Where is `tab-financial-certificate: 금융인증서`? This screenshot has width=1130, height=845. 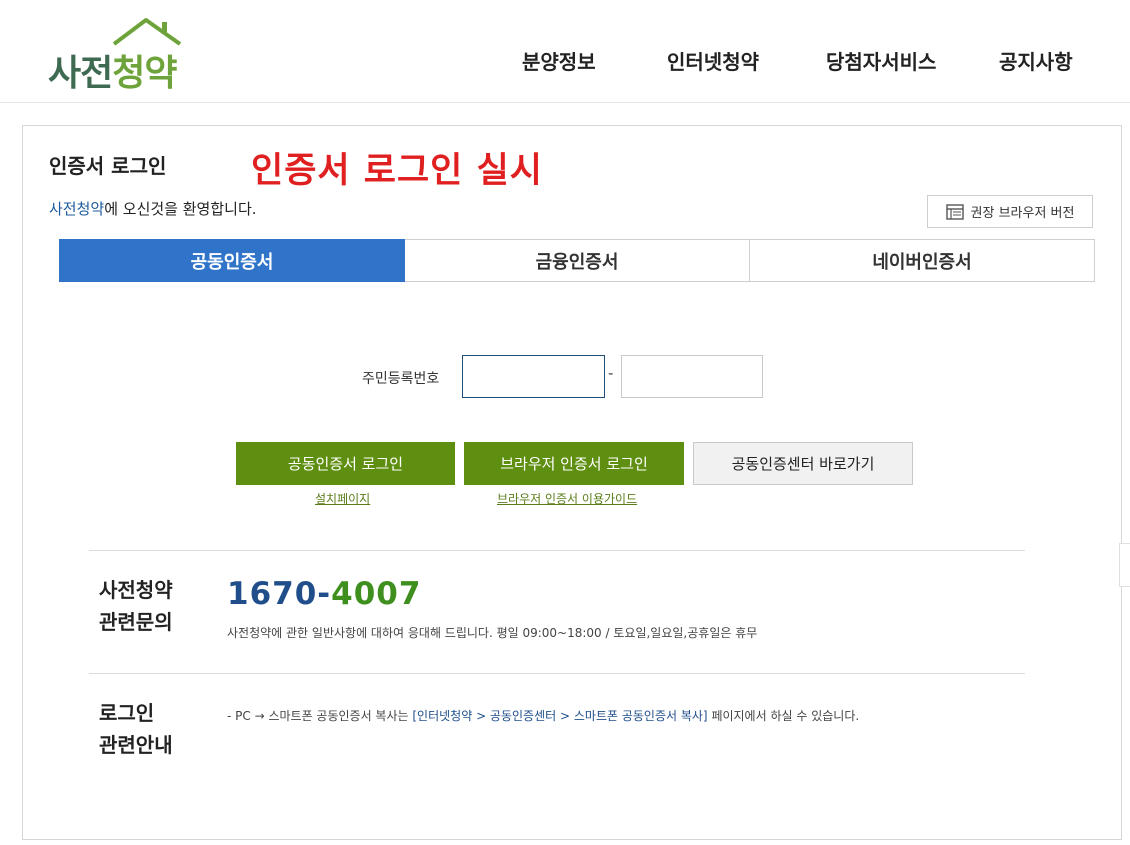
tab-financial-certificate: 금융인증서 is located at coordinates (577, 260).